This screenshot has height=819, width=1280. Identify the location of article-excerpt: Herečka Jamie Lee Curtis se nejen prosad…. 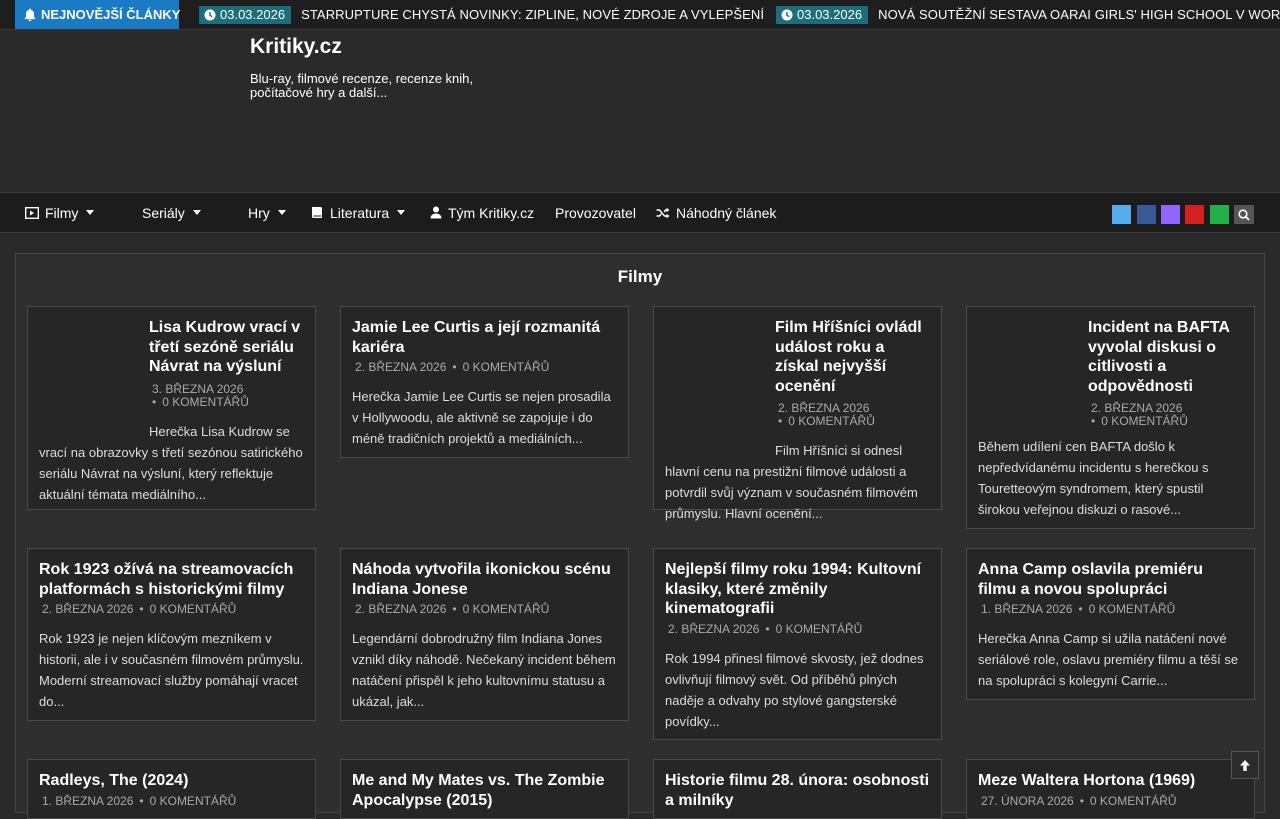
(481, 417).